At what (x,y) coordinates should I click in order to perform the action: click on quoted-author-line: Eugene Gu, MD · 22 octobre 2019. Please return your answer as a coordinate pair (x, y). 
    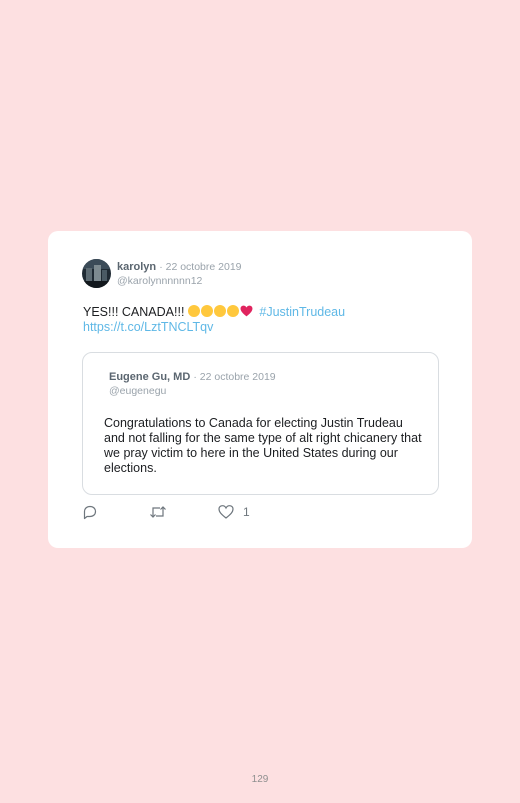
    Looking at the image, I should click on (192, 377).